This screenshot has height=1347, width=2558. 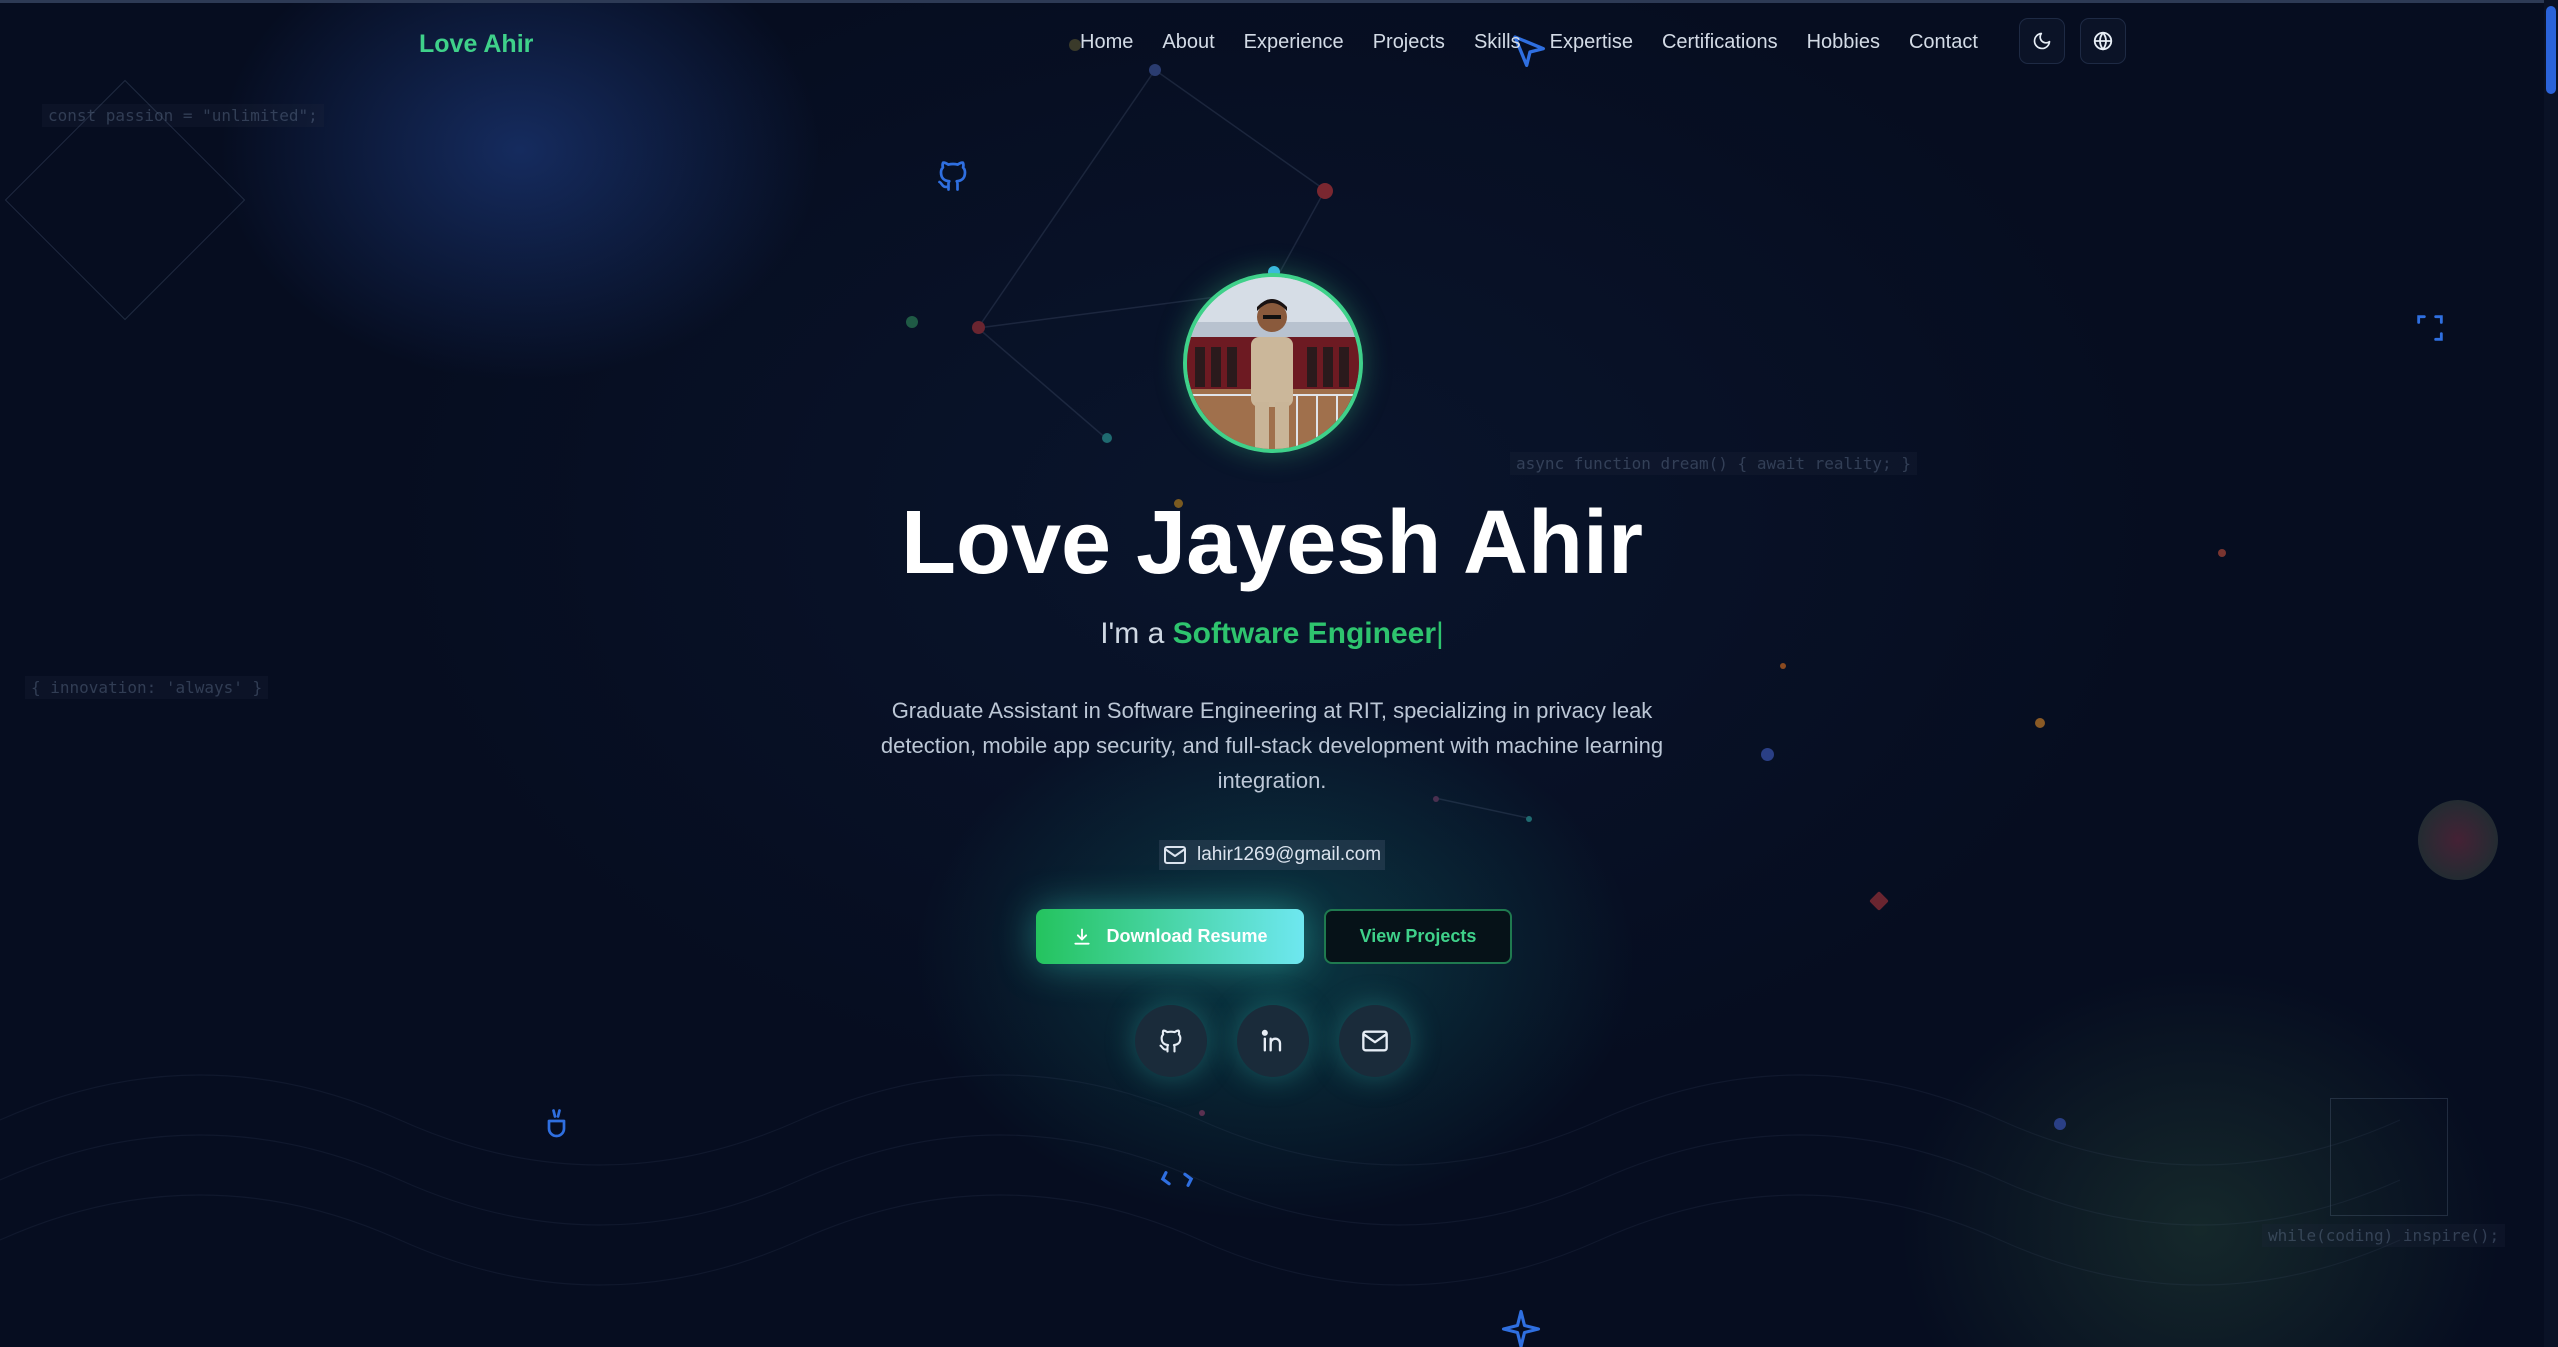 What do you see at coordinates (2458, 840) in the screenshot?
I see `floating-orb` at bounding box center [2458, 840].